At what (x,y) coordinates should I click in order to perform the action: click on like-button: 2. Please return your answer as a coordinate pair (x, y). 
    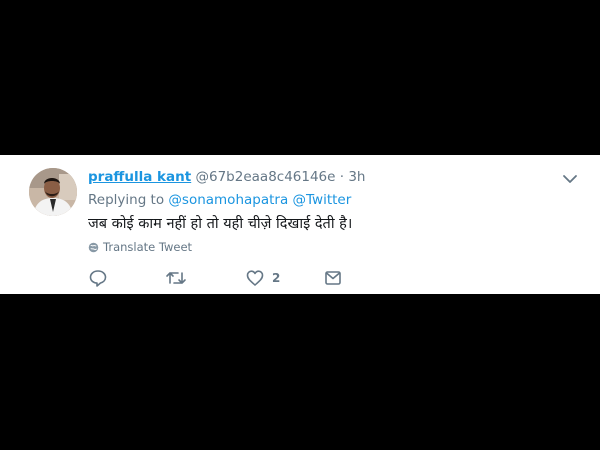
    Looking at the image, I should click on (262, 278).